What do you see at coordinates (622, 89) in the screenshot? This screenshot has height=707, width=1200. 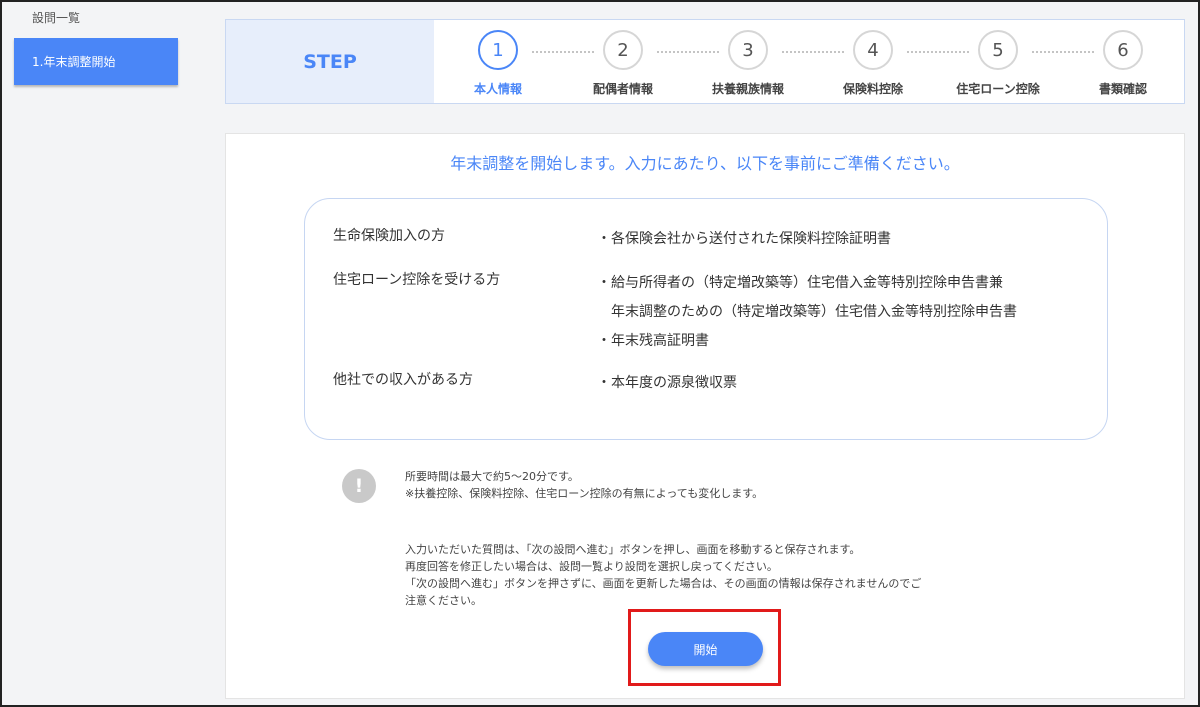 I see `step-name: 配偶者情報` at bounding box center [622, 89].